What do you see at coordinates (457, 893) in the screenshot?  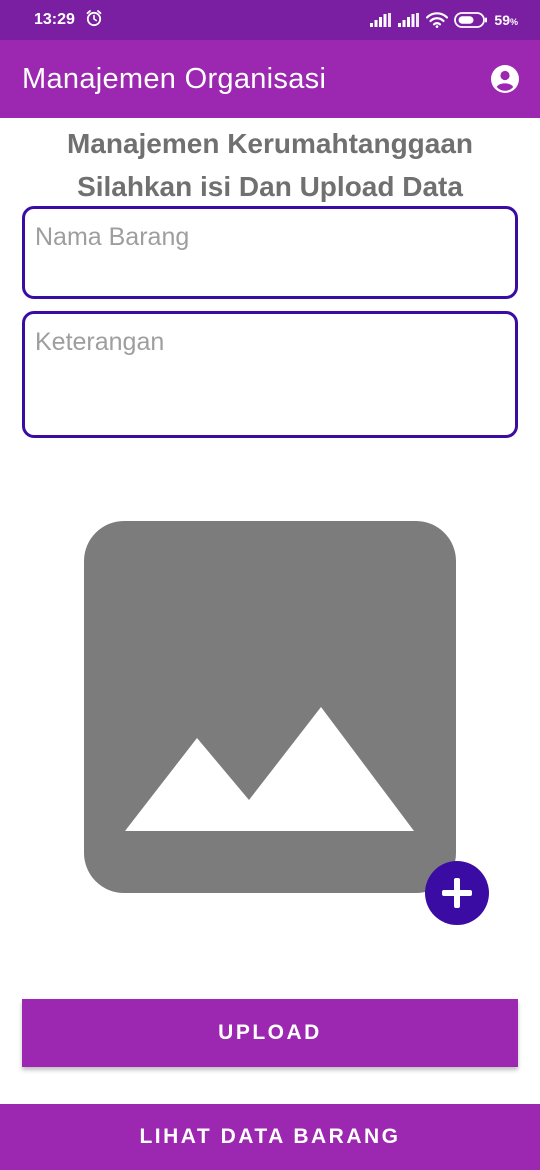 I see `plus-icon` at bounding box center [457, 893].